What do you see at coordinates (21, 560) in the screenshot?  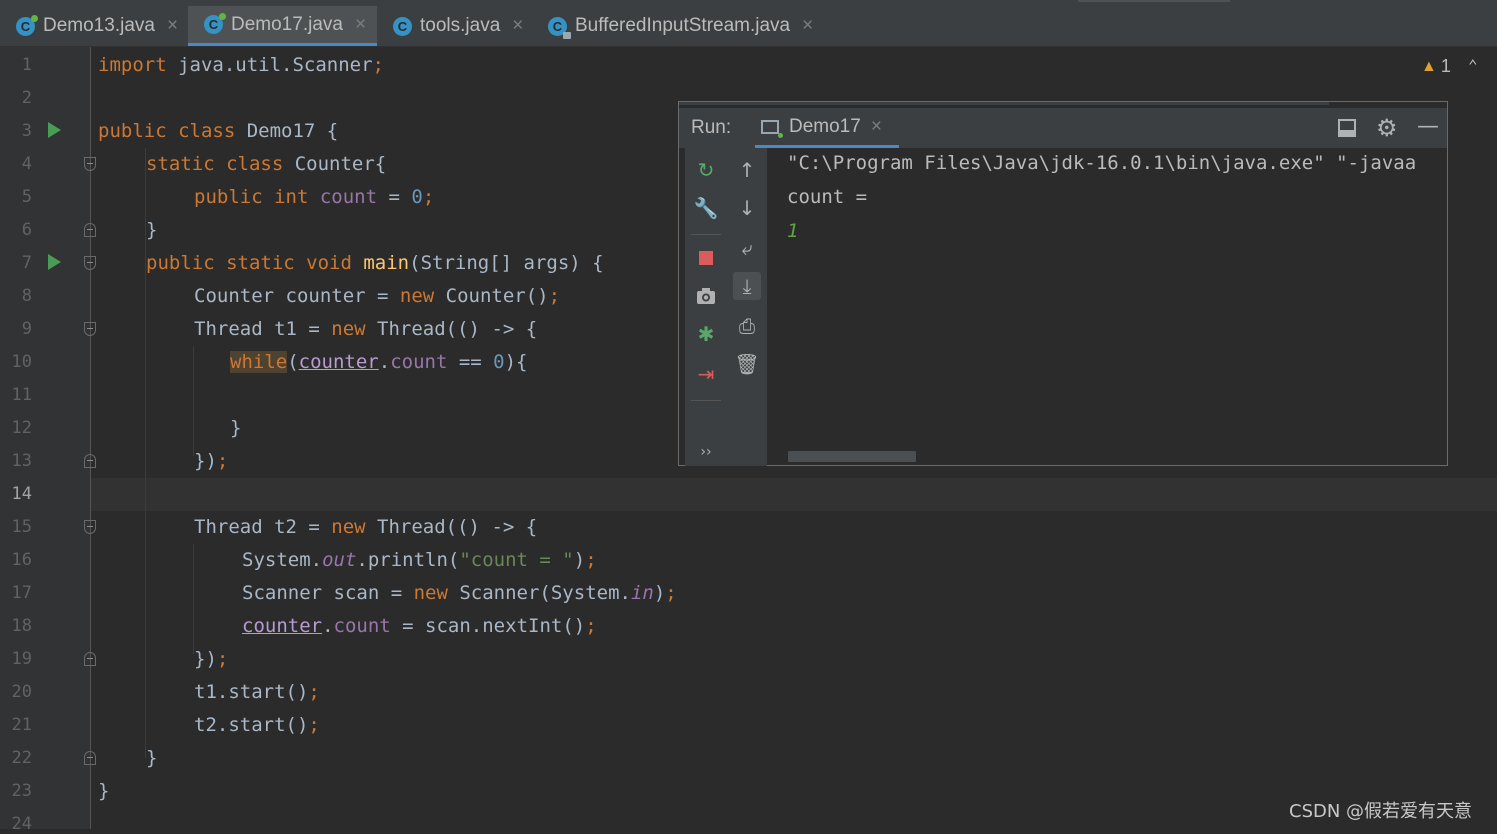 I see `line-number: 16` at bounding box center [21, 560].